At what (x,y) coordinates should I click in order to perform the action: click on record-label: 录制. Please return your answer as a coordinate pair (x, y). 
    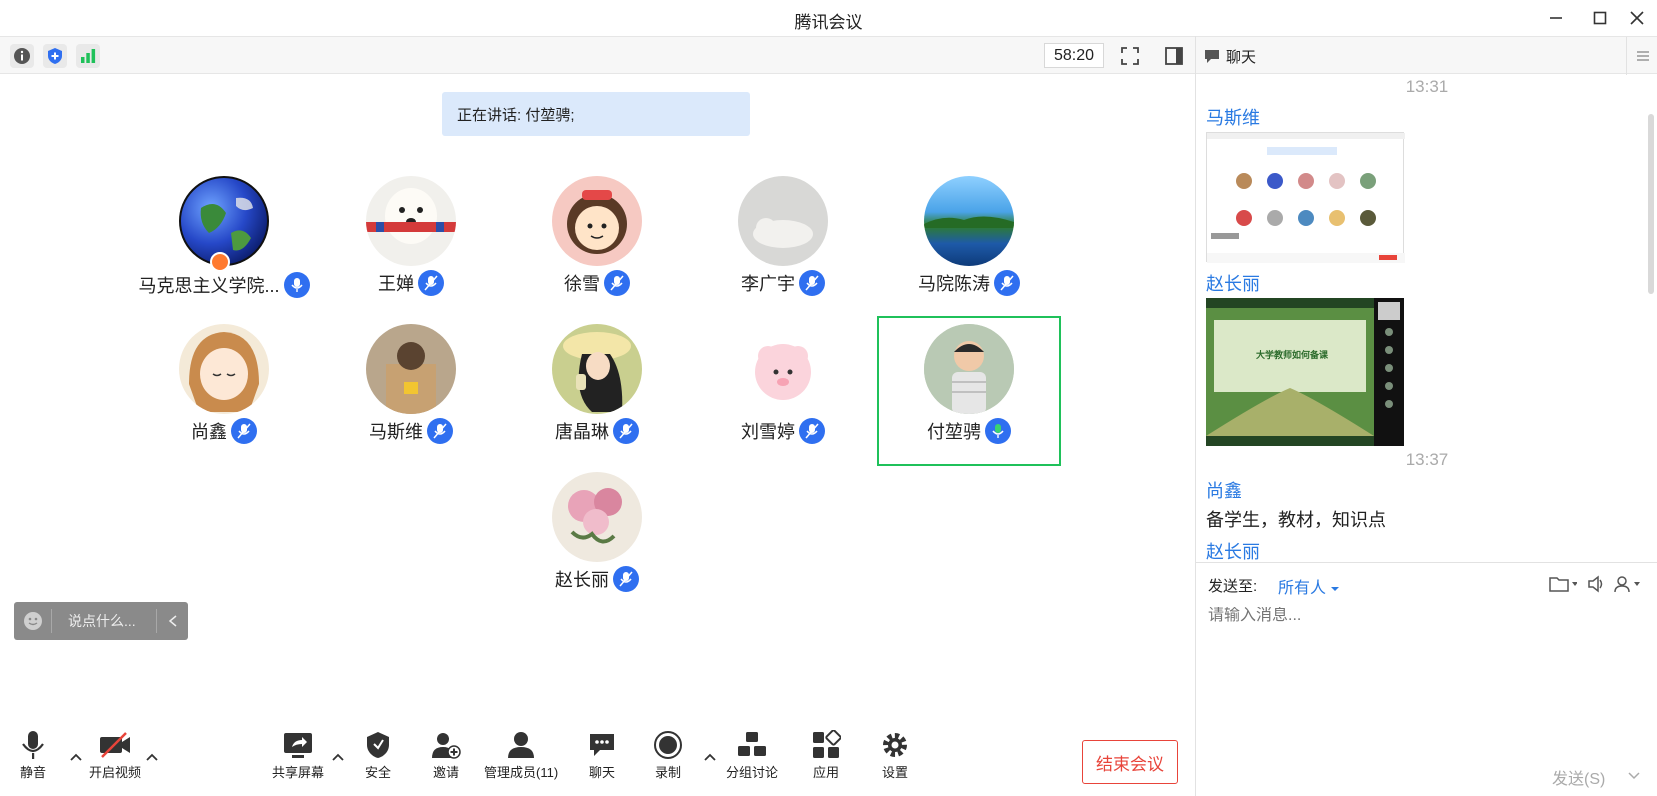
    Looking at the image, I should click on (667, 772).